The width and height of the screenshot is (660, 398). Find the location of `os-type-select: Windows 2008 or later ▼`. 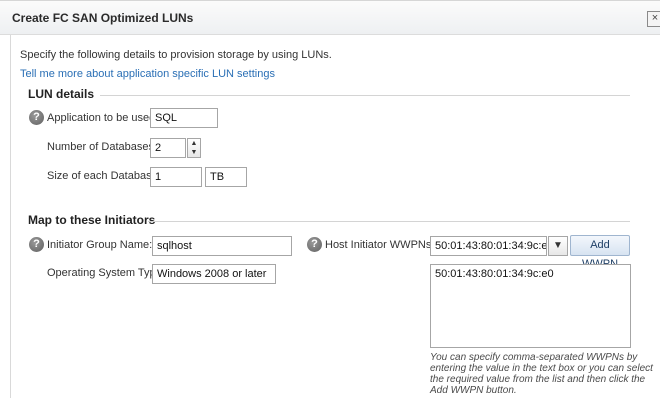

os-type-select: Windows 2008 or later ▼ is located at coordinates (214, 274).